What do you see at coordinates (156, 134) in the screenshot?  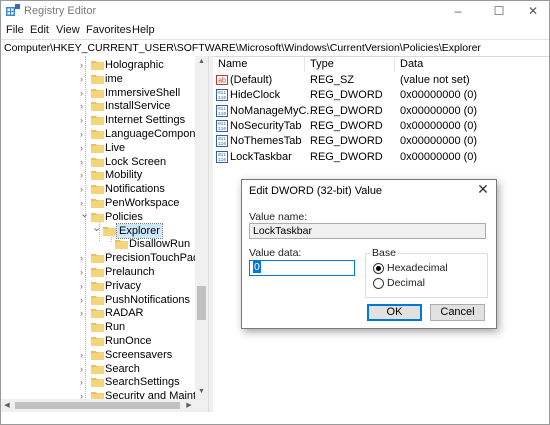 I see `tree-item-label: LanguageComponent` at bounding box center [156, 134].